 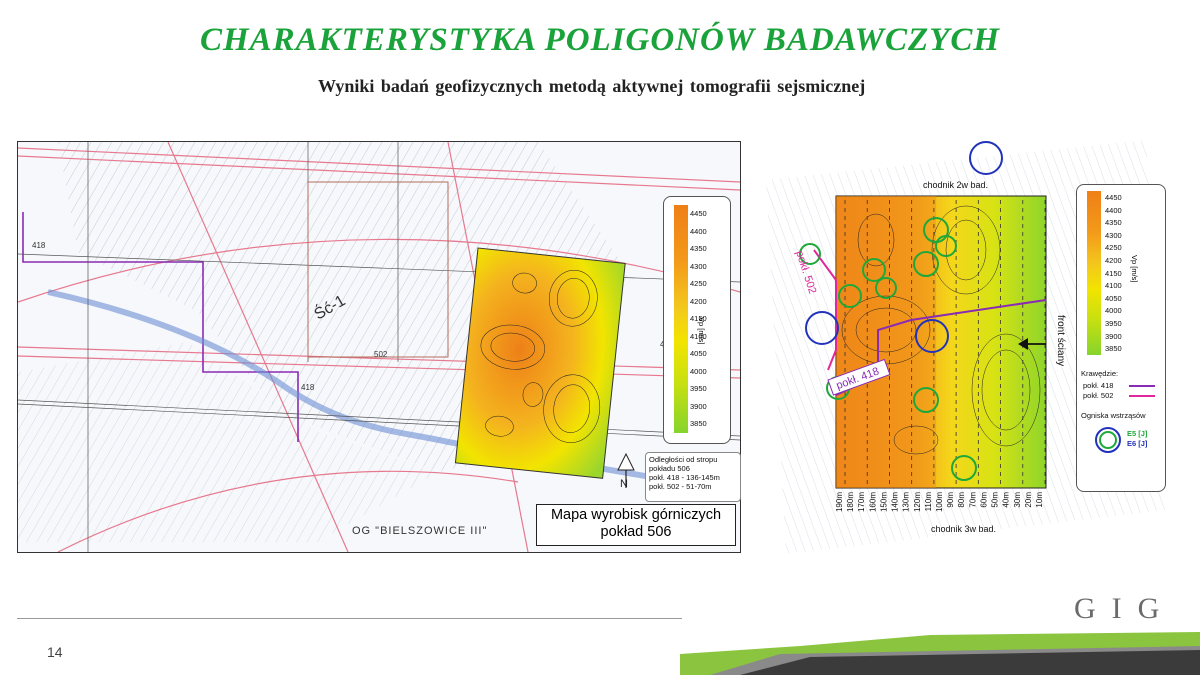 What do you see at coordinates (1113, 415) in the screenshot?
I see `foci-title: Ogniska wstrząsów` at bounding box center [1113, 415].